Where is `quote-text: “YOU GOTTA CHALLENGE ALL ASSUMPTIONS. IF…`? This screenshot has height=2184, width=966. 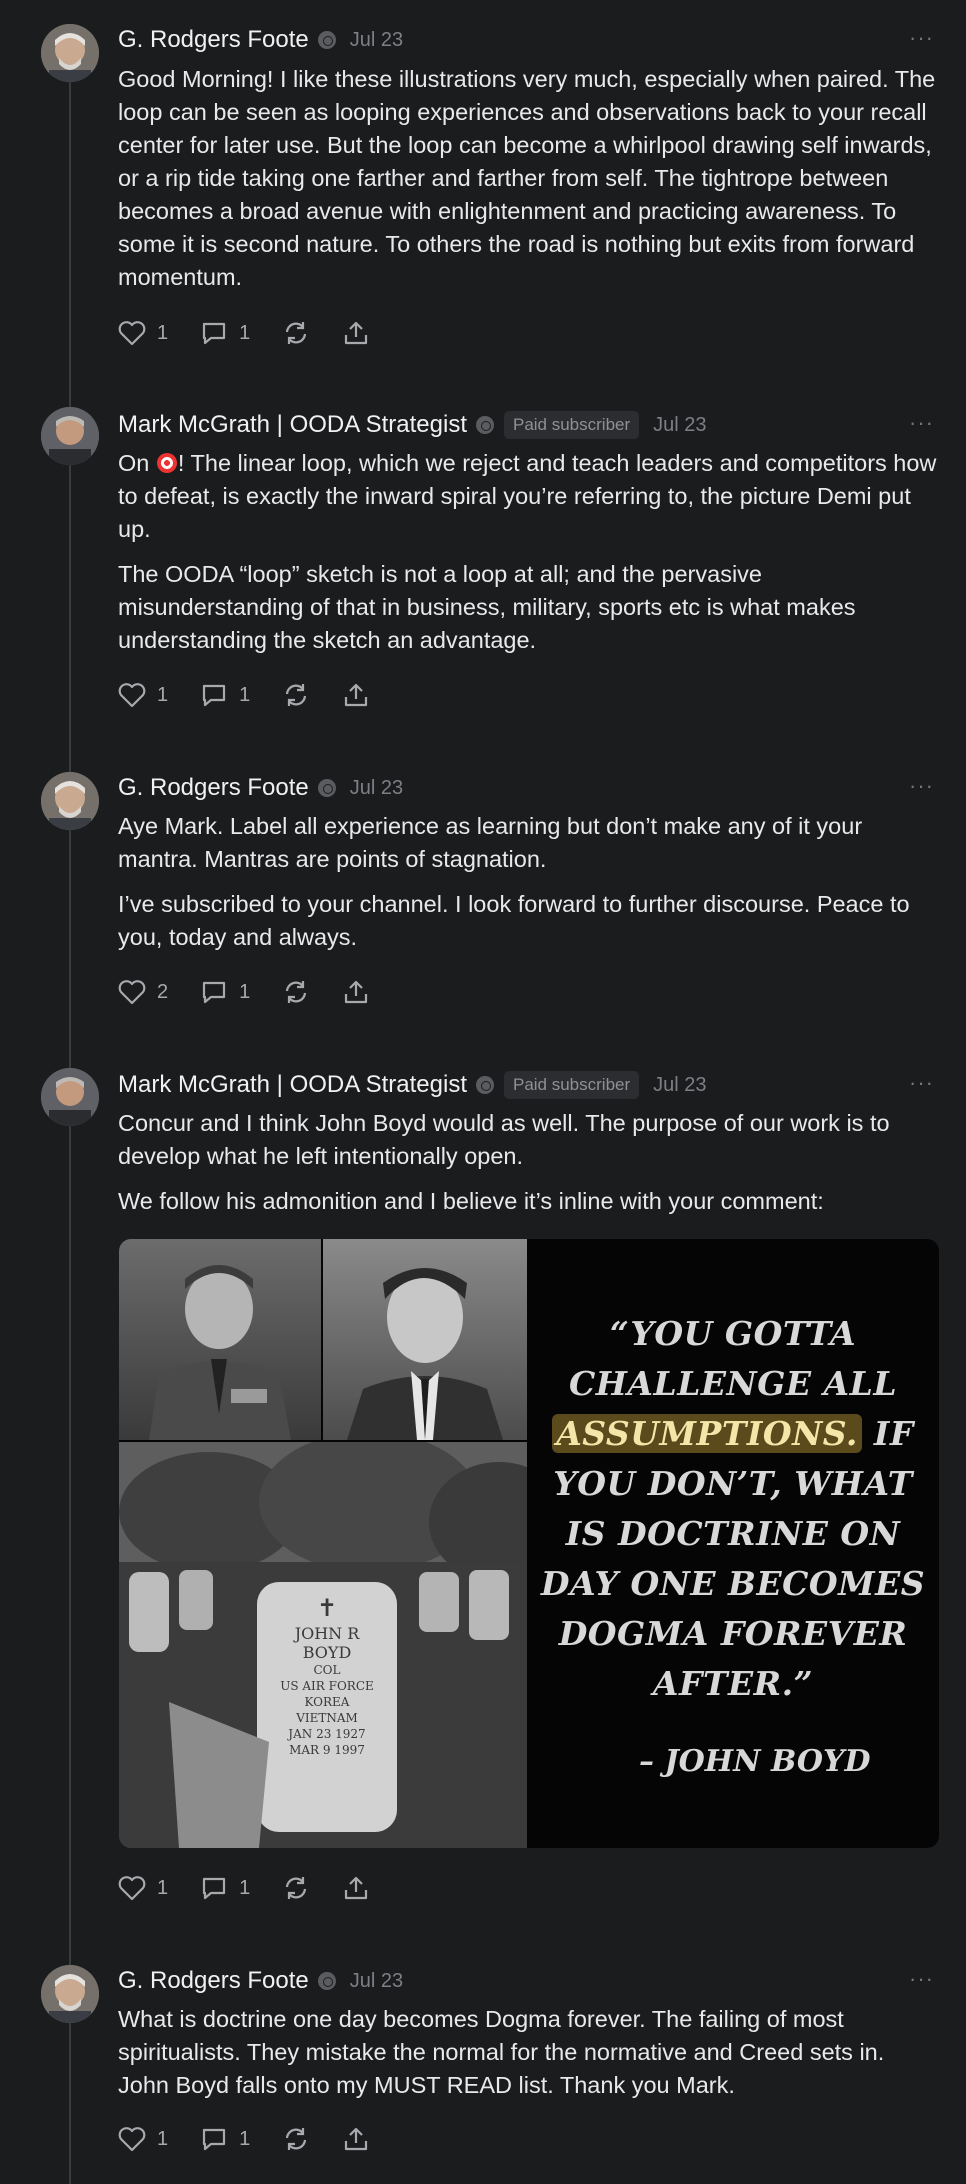 quote-text: “YOU GOTTA CHALLENGE ALL ASSUMPTIONS. IF… is located at coordinates (733, 1509).